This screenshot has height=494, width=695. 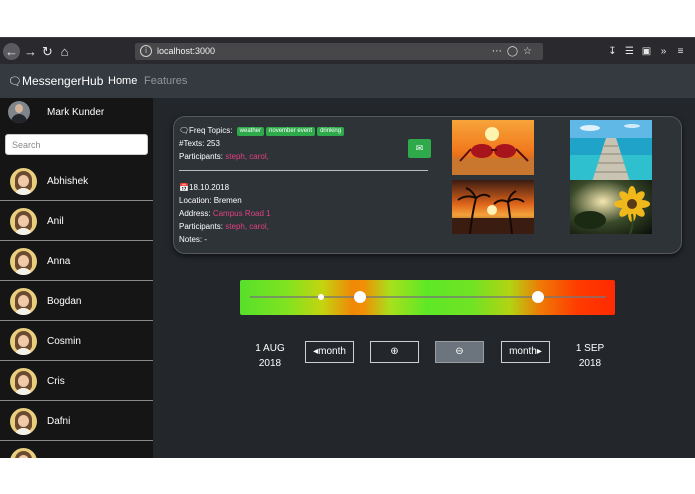 I want to click on event-date: 📅18.10.2018, so click(x=204, y=187).